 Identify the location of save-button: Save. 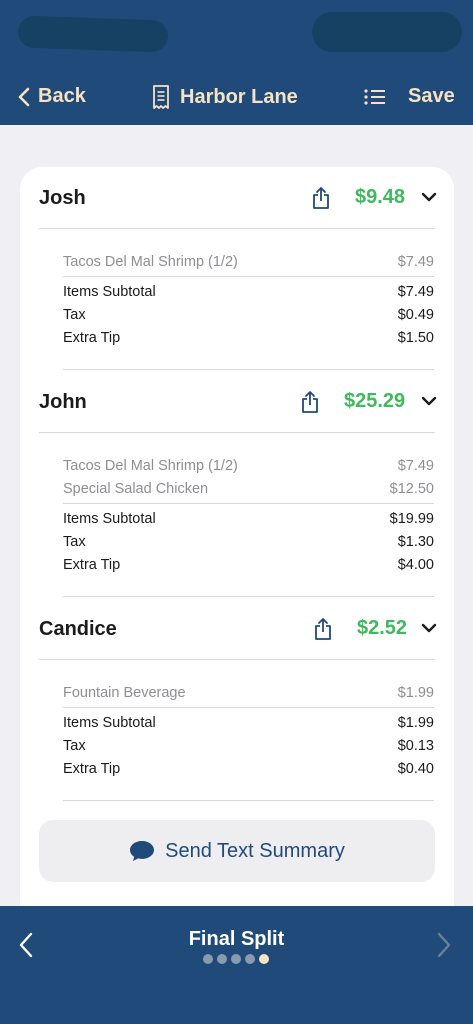
(431, 96).